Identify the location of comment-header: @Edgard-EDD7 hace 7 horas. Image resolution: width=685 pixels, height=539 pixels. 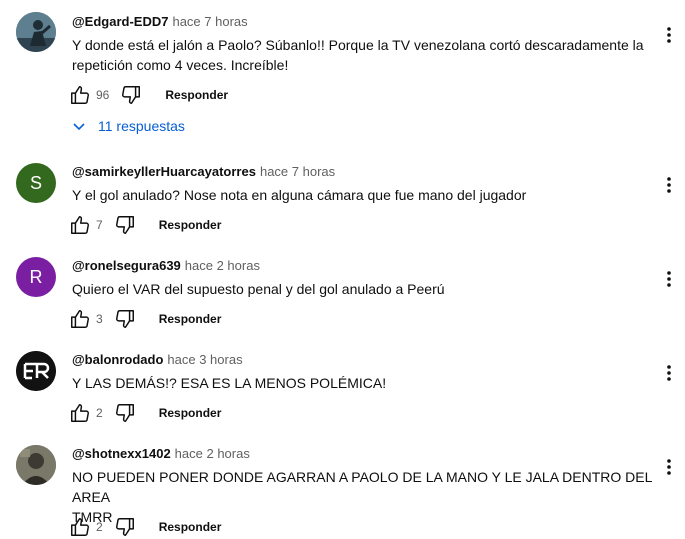
(160, 22).